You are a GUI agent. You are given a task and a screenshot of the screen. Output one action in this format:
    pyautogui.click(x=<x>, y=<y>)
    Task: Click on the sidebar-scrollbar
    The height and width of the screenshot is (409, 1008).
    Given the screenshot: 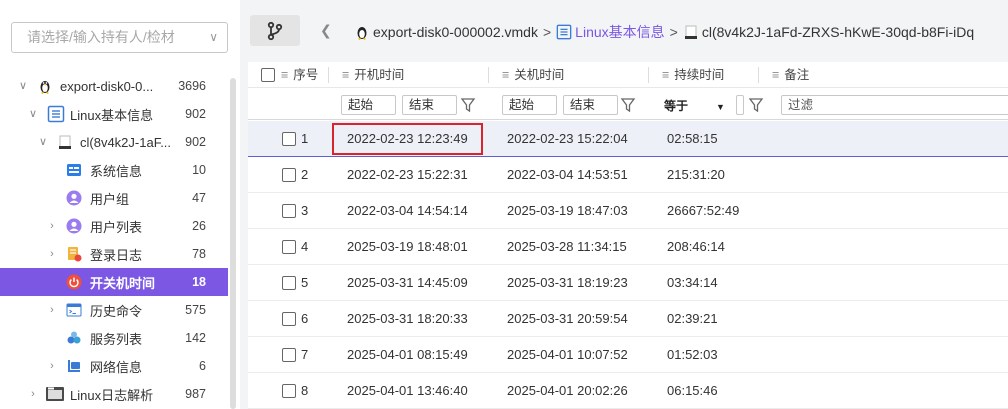 What is the action you would take?
    pyautogui.click(x=233, y=243)
    